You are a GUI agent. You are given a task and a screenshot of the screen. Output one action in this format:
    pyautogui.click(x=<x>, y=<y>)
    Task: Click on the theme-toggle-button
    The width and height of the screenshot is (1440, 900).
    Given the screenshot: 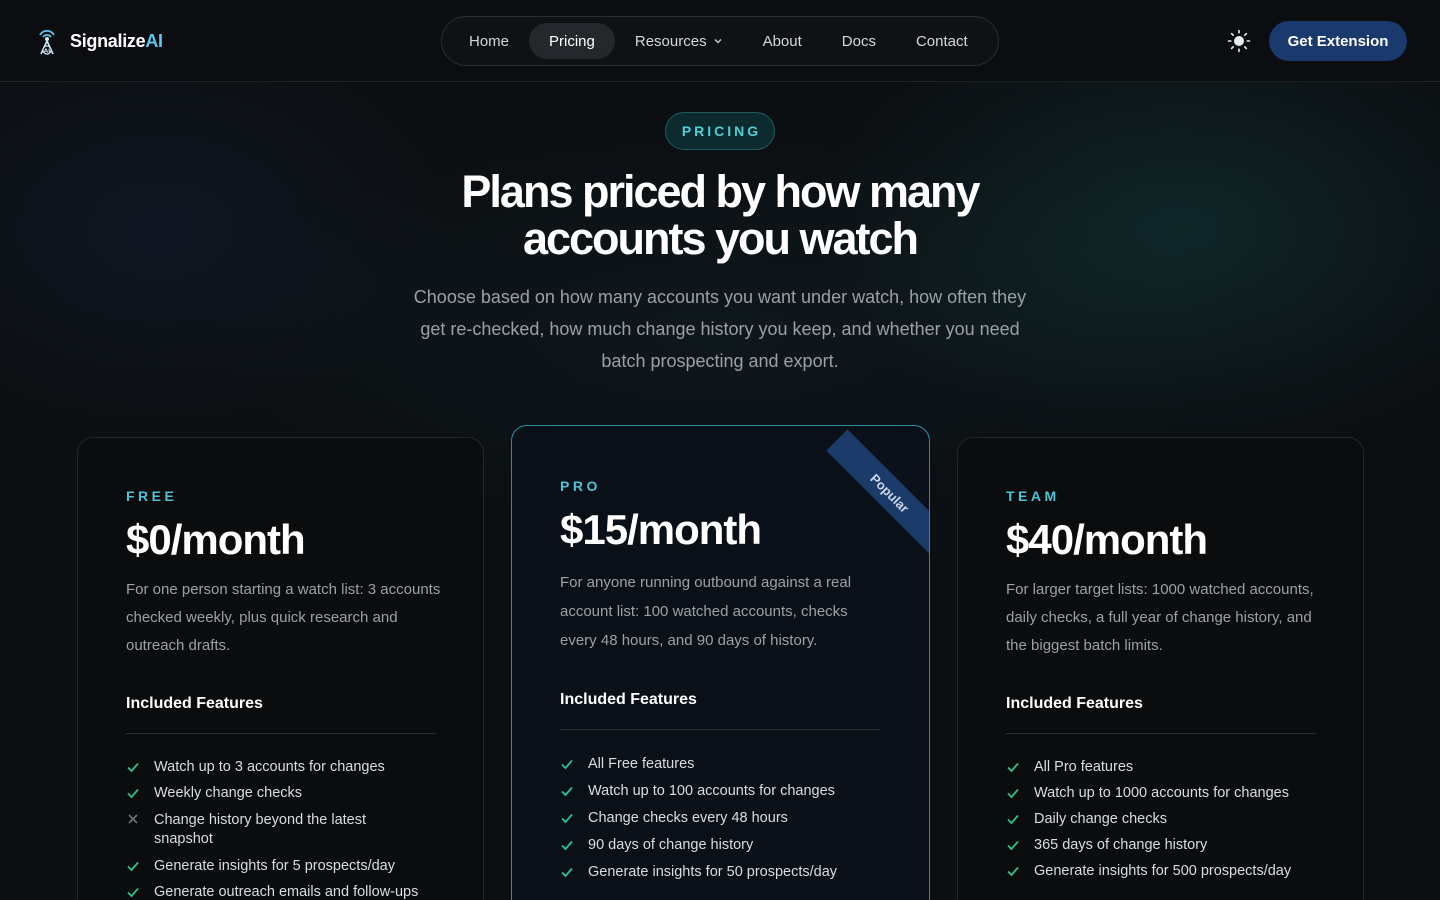 What is the action you would take?
    pyautogui.click(x=1239, y=41)
    